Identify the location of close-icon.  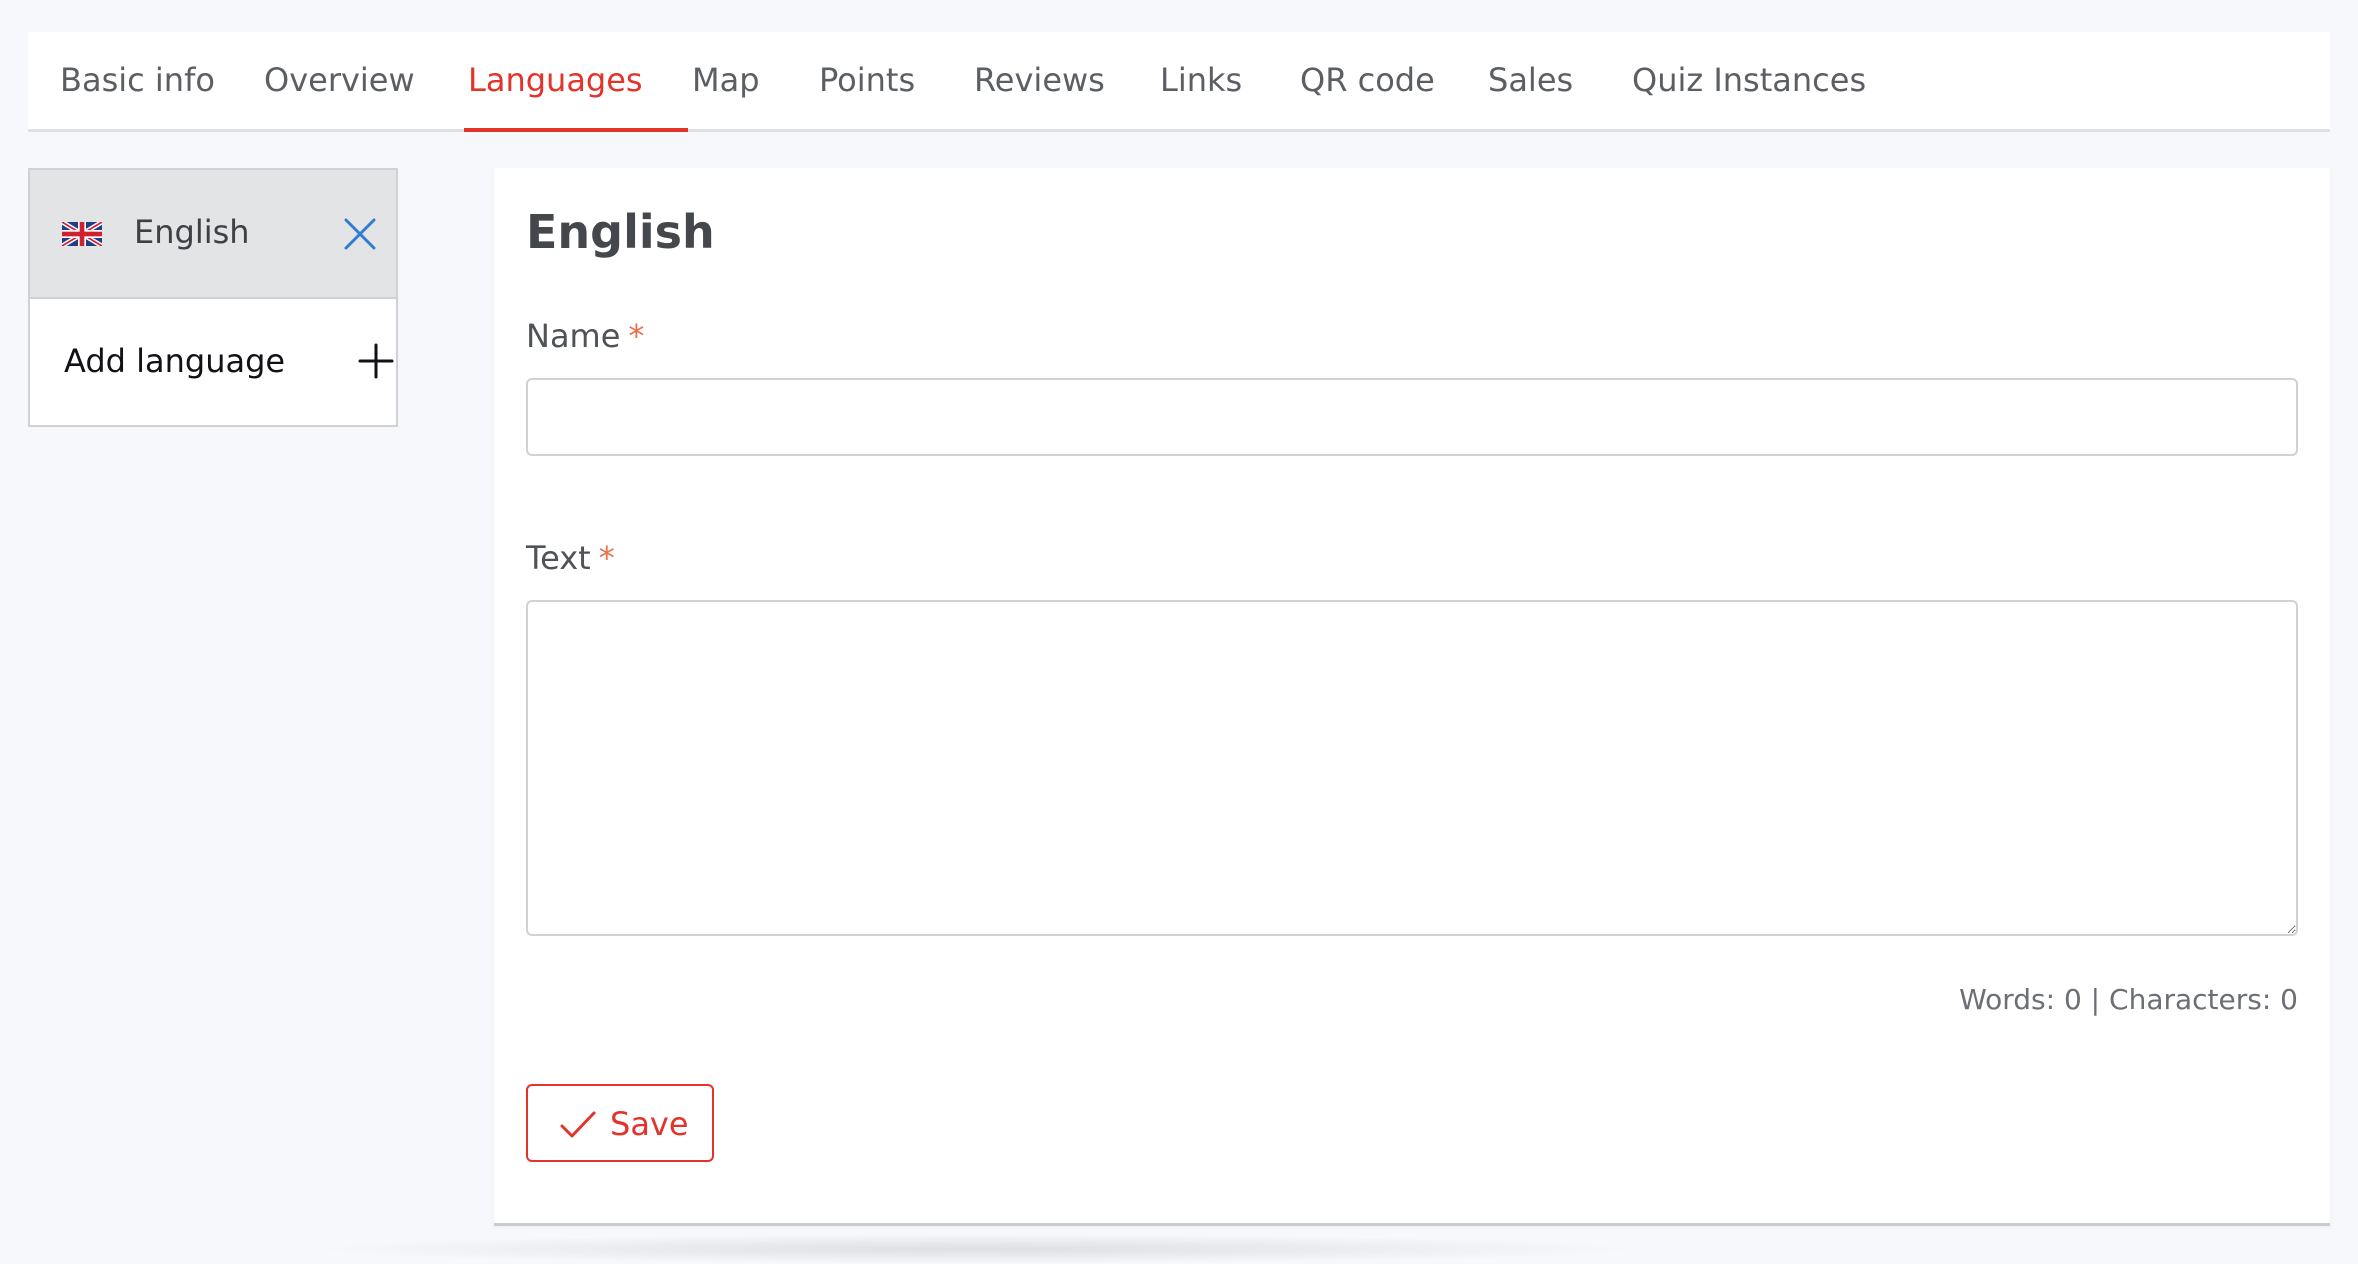
(360, 234).